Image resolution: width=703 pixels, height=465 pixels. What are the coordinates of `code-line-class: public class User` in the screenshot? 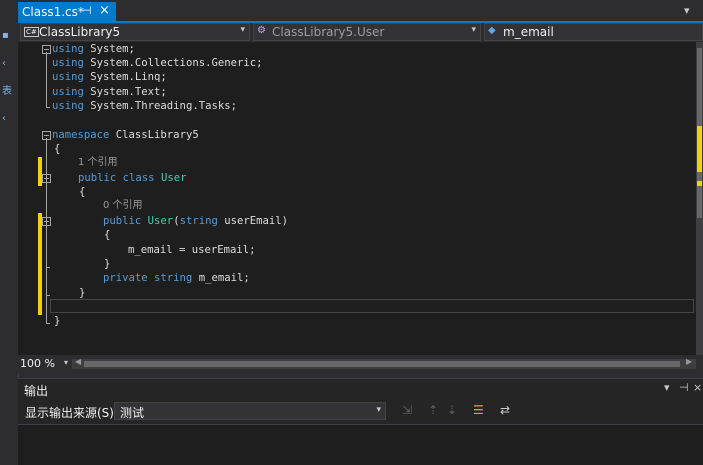 It's located at (132, 178).